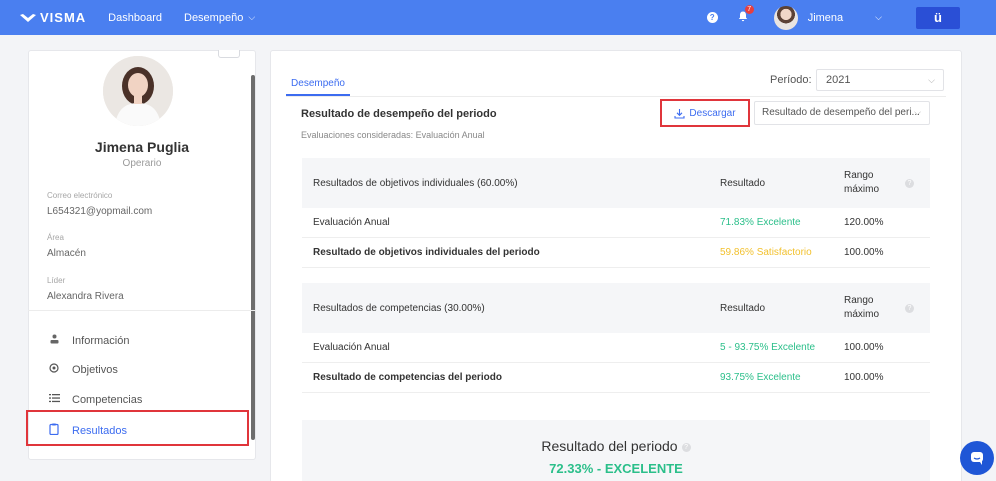  Describe the element at coordinates (880, 80) in the screenshot. I see `periodo-select: 2021 ⌵` at that location.